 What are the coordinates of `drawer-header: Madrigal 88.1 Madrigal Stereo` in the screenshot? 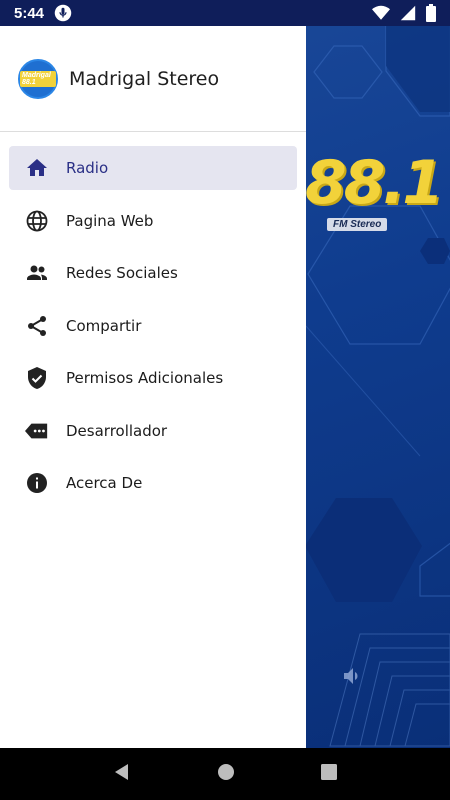 It's located at (153, 79).